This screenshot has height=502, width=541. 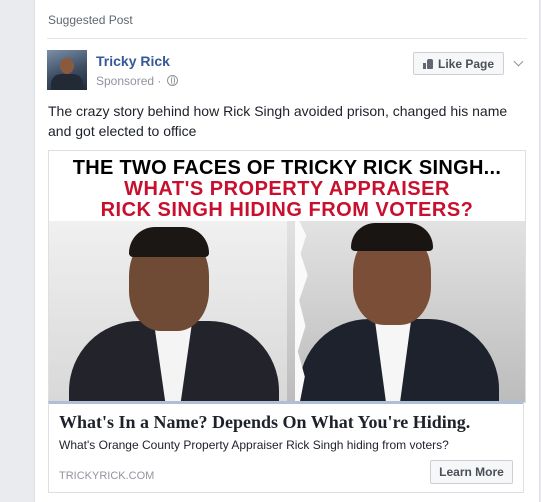 I want to click on suggested-post-label: Suggested Post, so click(x=90, y=20).